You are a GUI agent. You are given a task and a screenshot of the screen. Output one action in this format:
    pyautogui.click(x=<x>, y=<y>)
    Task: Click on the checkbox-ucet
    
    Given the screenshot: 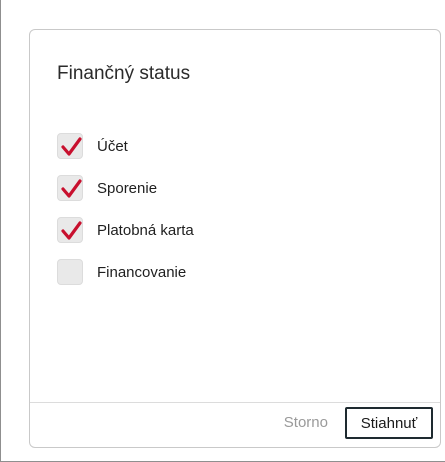 What is the action you would take?
    pyautogui.click(x=70, y=146)
    